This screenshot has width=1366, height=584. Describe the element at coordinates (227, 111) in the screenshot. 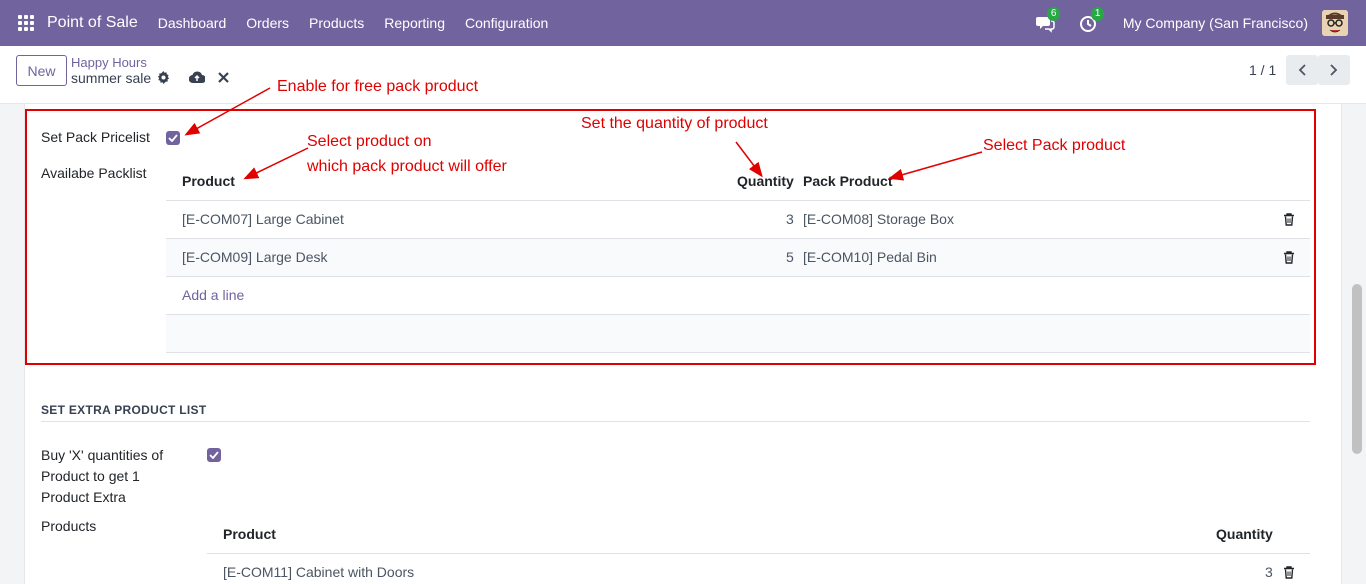

I see `arrow-to-checkbox` at that location.